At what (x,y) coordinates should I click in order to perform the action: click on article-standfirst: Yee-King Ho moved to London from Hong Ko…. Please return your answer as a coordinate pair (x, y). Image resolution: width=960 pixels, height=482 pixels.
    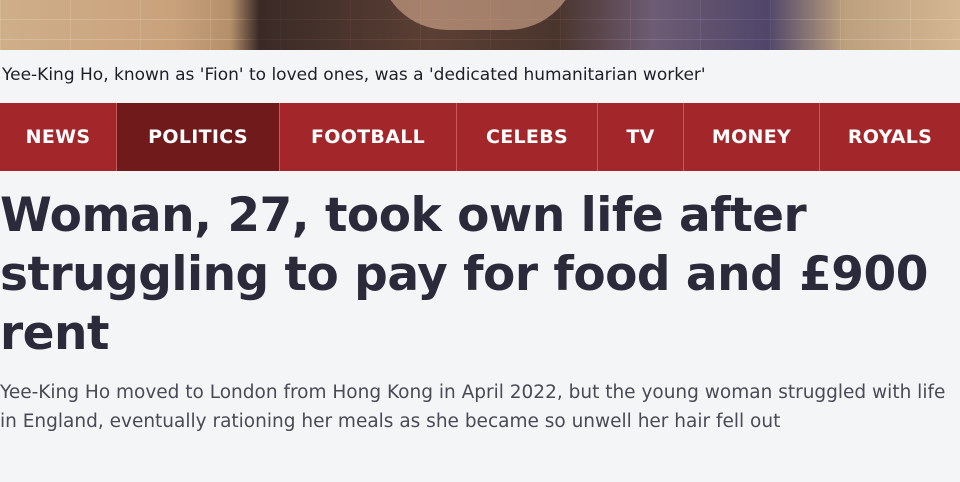
    Looking at the image, I should click on (473, 407).